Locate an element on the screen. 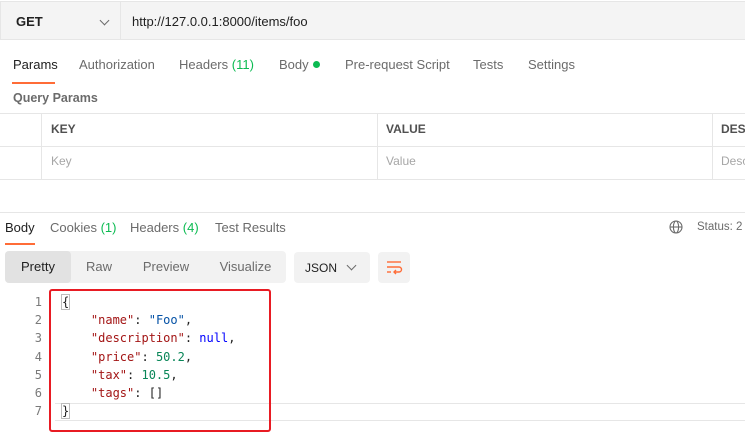  format-select: JSON is located at coordinates (332, 267).